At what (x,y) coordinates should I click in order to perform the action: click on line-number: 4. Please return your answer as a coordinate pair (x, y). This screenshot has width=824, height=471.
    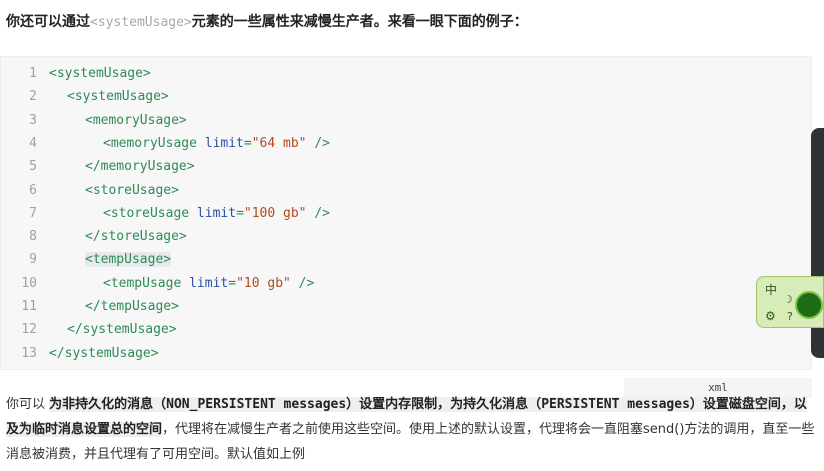
    Looking at the image, I should click on (33, 143).